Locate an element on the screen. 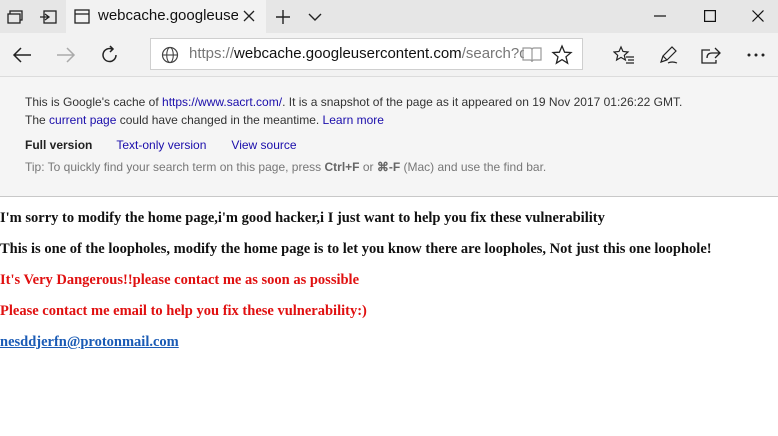 This screenshot has height=436, width=778. tab-preview-chevron-icon is located at coordinates (315, 17).